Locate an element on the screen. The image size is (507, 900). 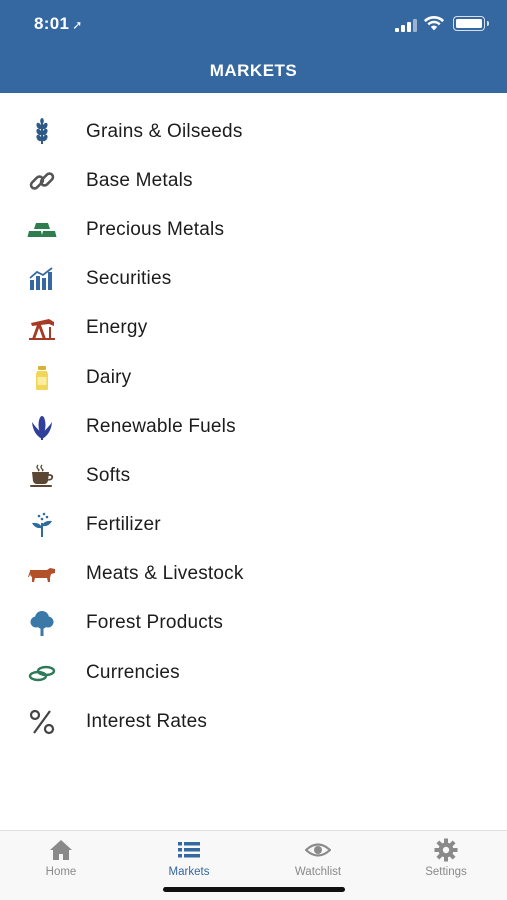
market-label: Meats & Livestock is located at coordinates (165, 574).